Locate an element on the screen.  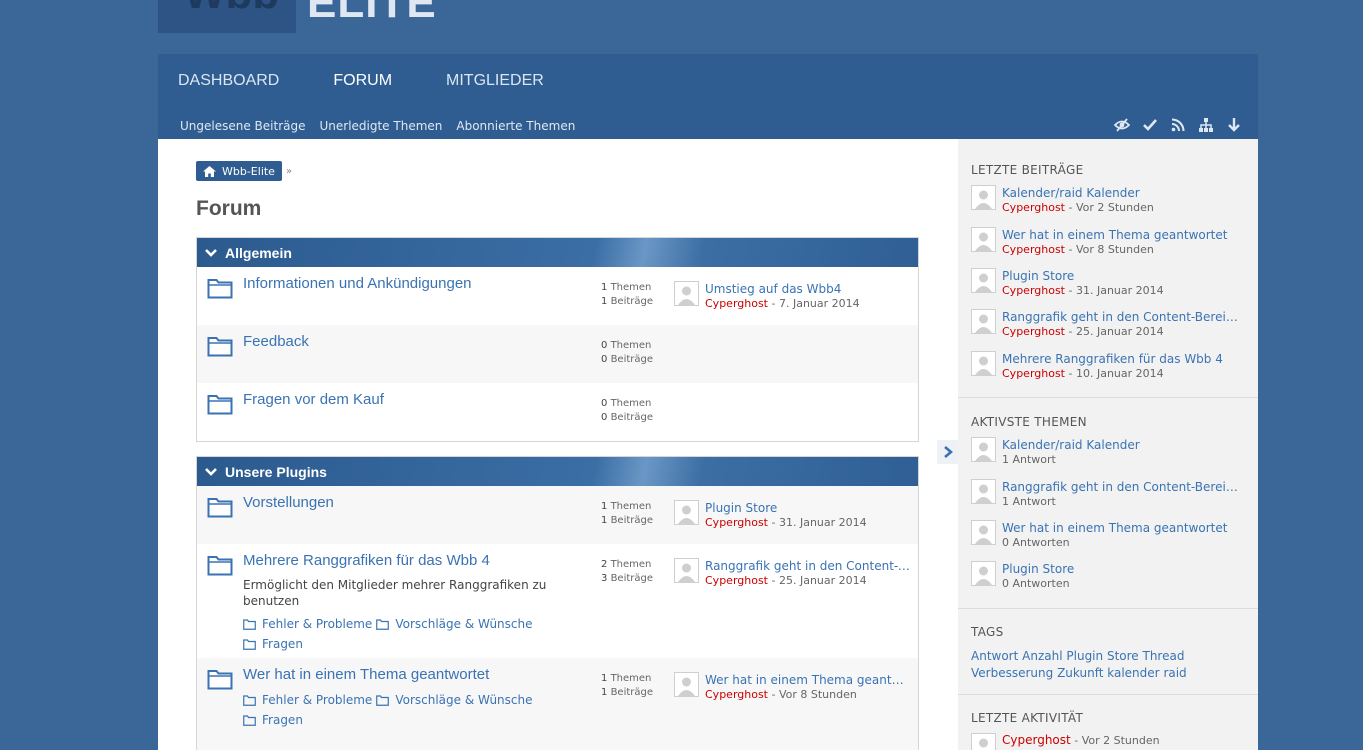
last-post-title: Wer hat in einem Thema geantwortet is located at coordinates (809, 680).